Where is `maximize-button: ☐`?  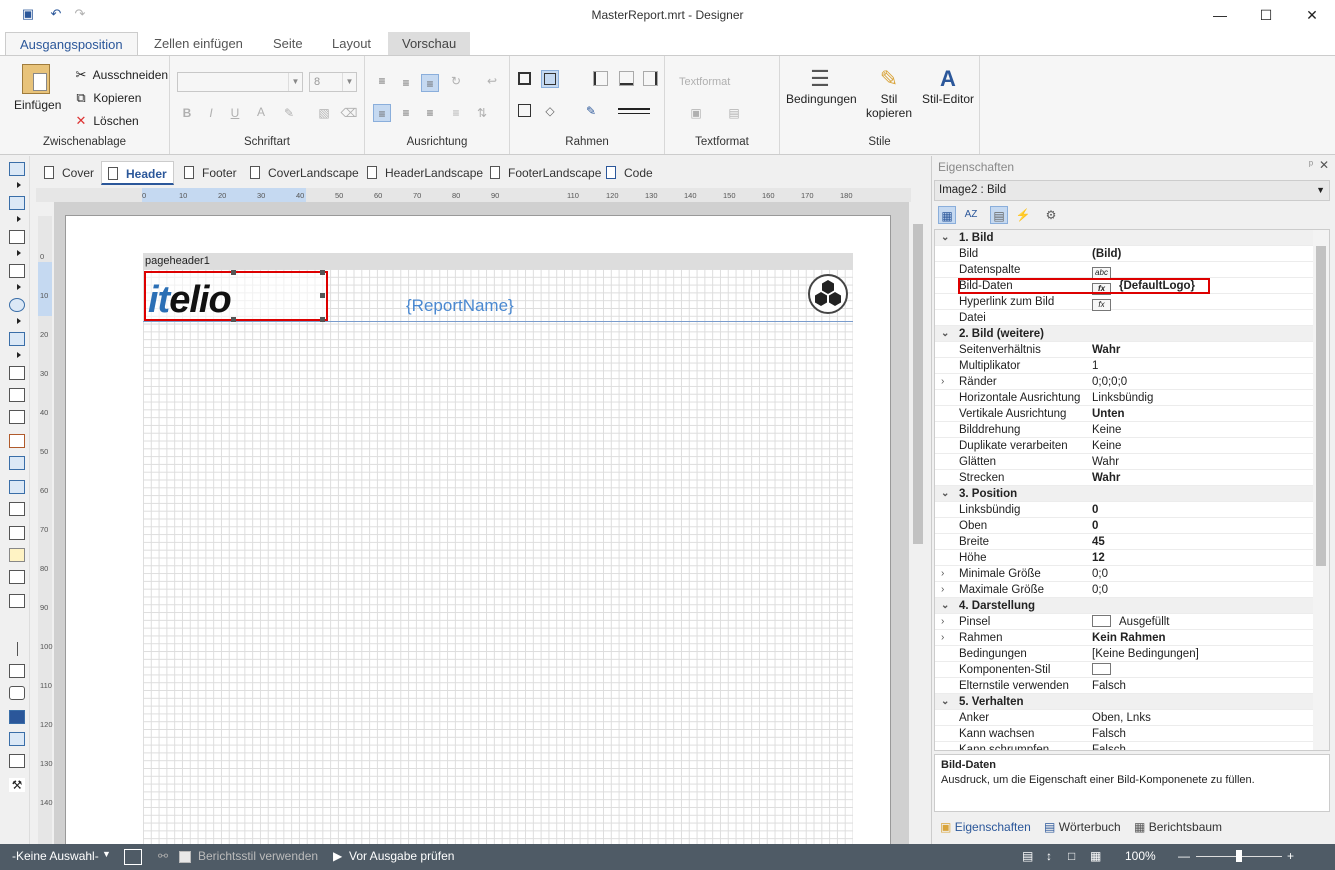 maximize-button: ☐ is located at coordinates (1266, 15).